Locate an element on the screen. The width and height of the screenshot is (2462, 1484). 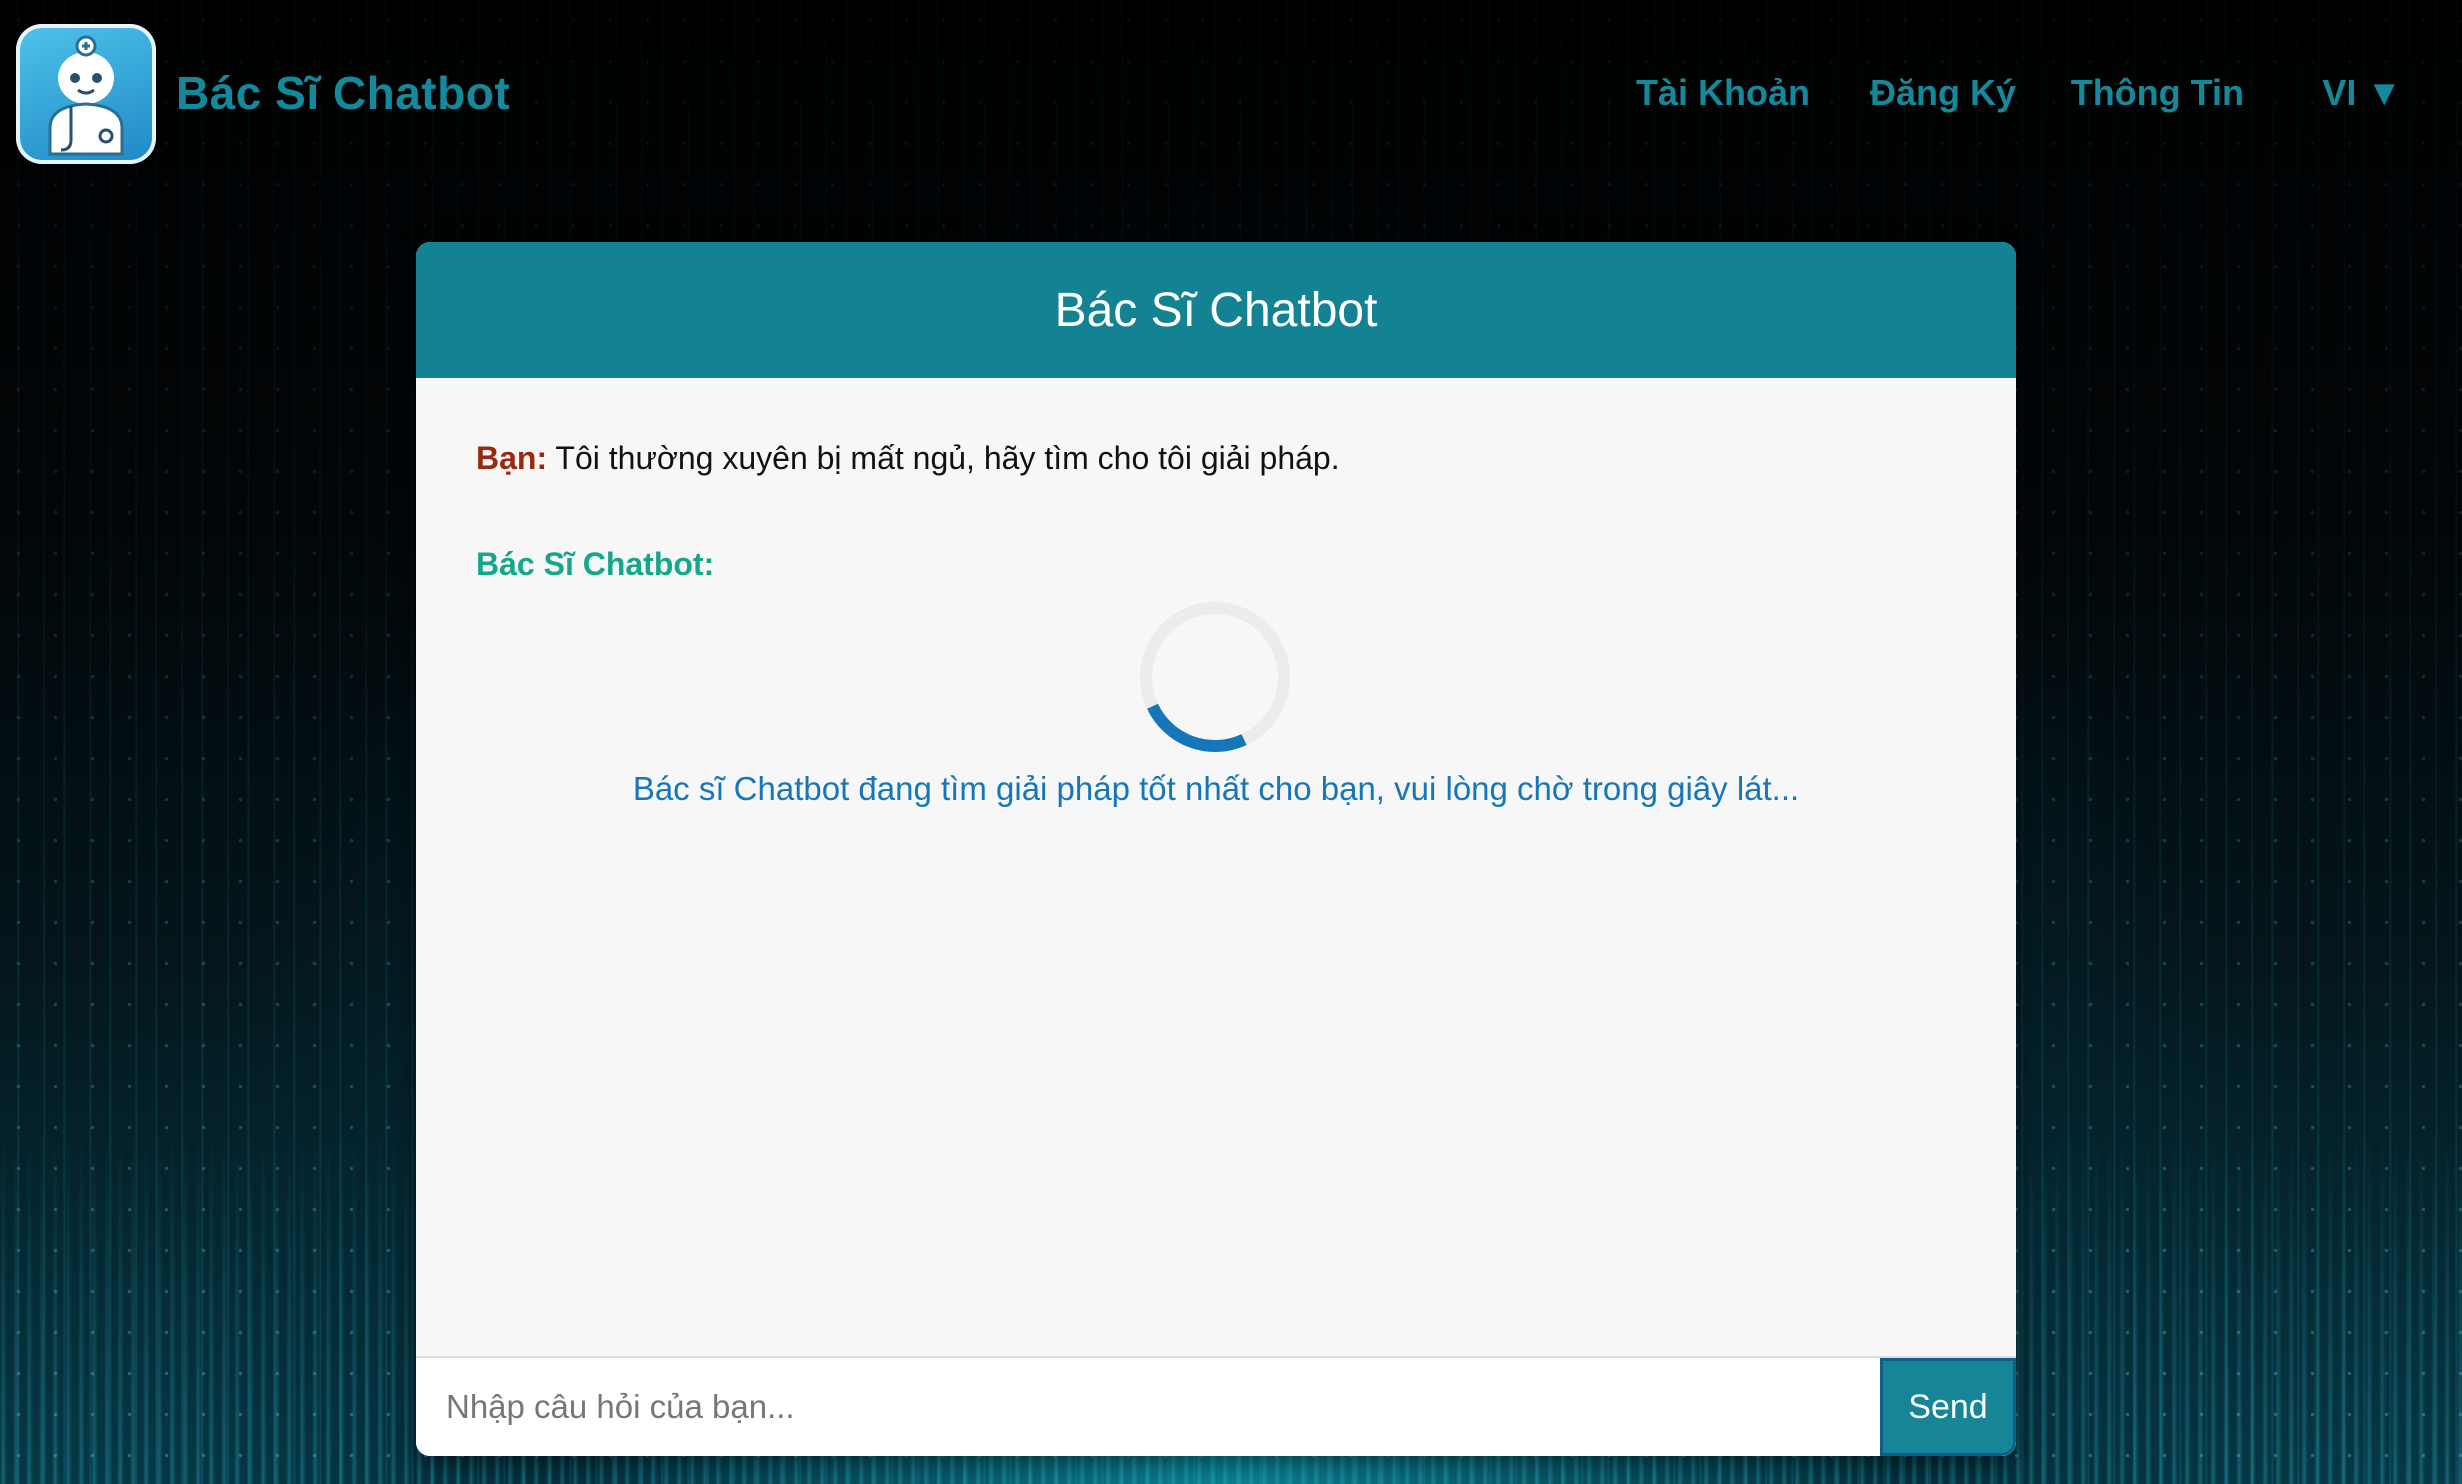
nav-info: Thông Tin is located at coordinates (2157, 93).